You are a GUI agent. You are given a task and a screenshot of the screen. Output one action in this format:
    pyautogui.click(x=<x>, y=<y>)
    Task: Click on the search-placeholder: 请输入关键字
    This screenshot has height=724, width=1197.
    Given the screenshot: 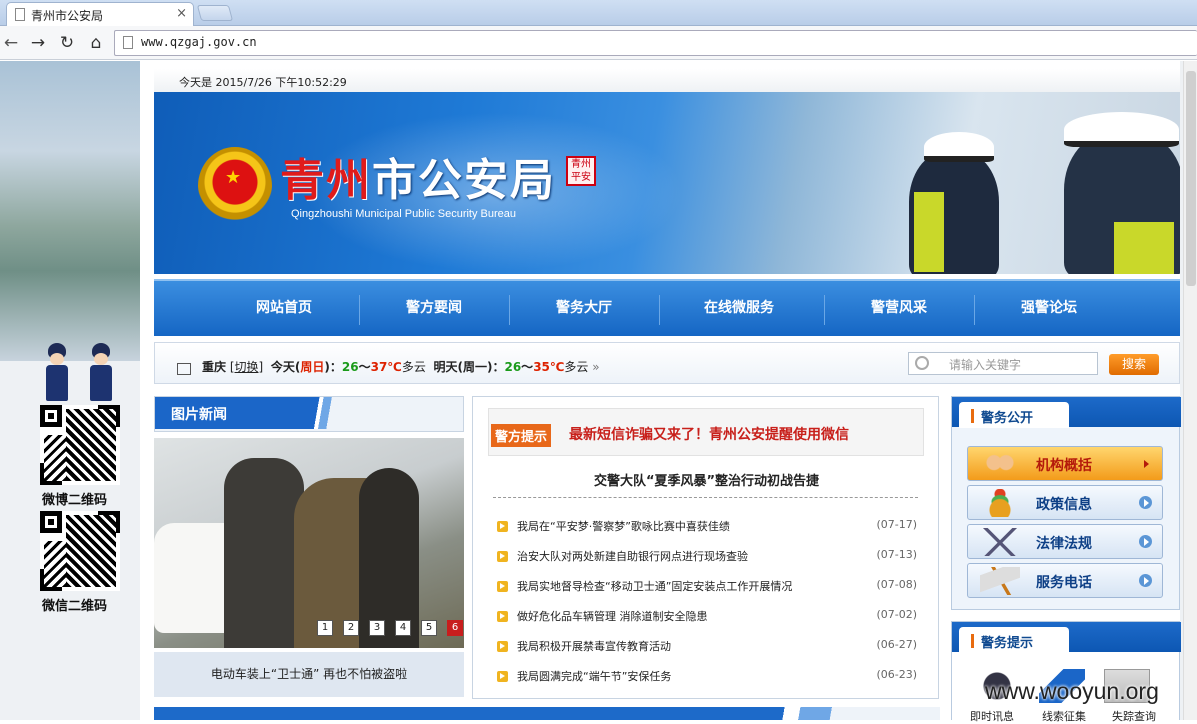 What is the action you would take?
    pyautogui.click(x=985, y=365)
    